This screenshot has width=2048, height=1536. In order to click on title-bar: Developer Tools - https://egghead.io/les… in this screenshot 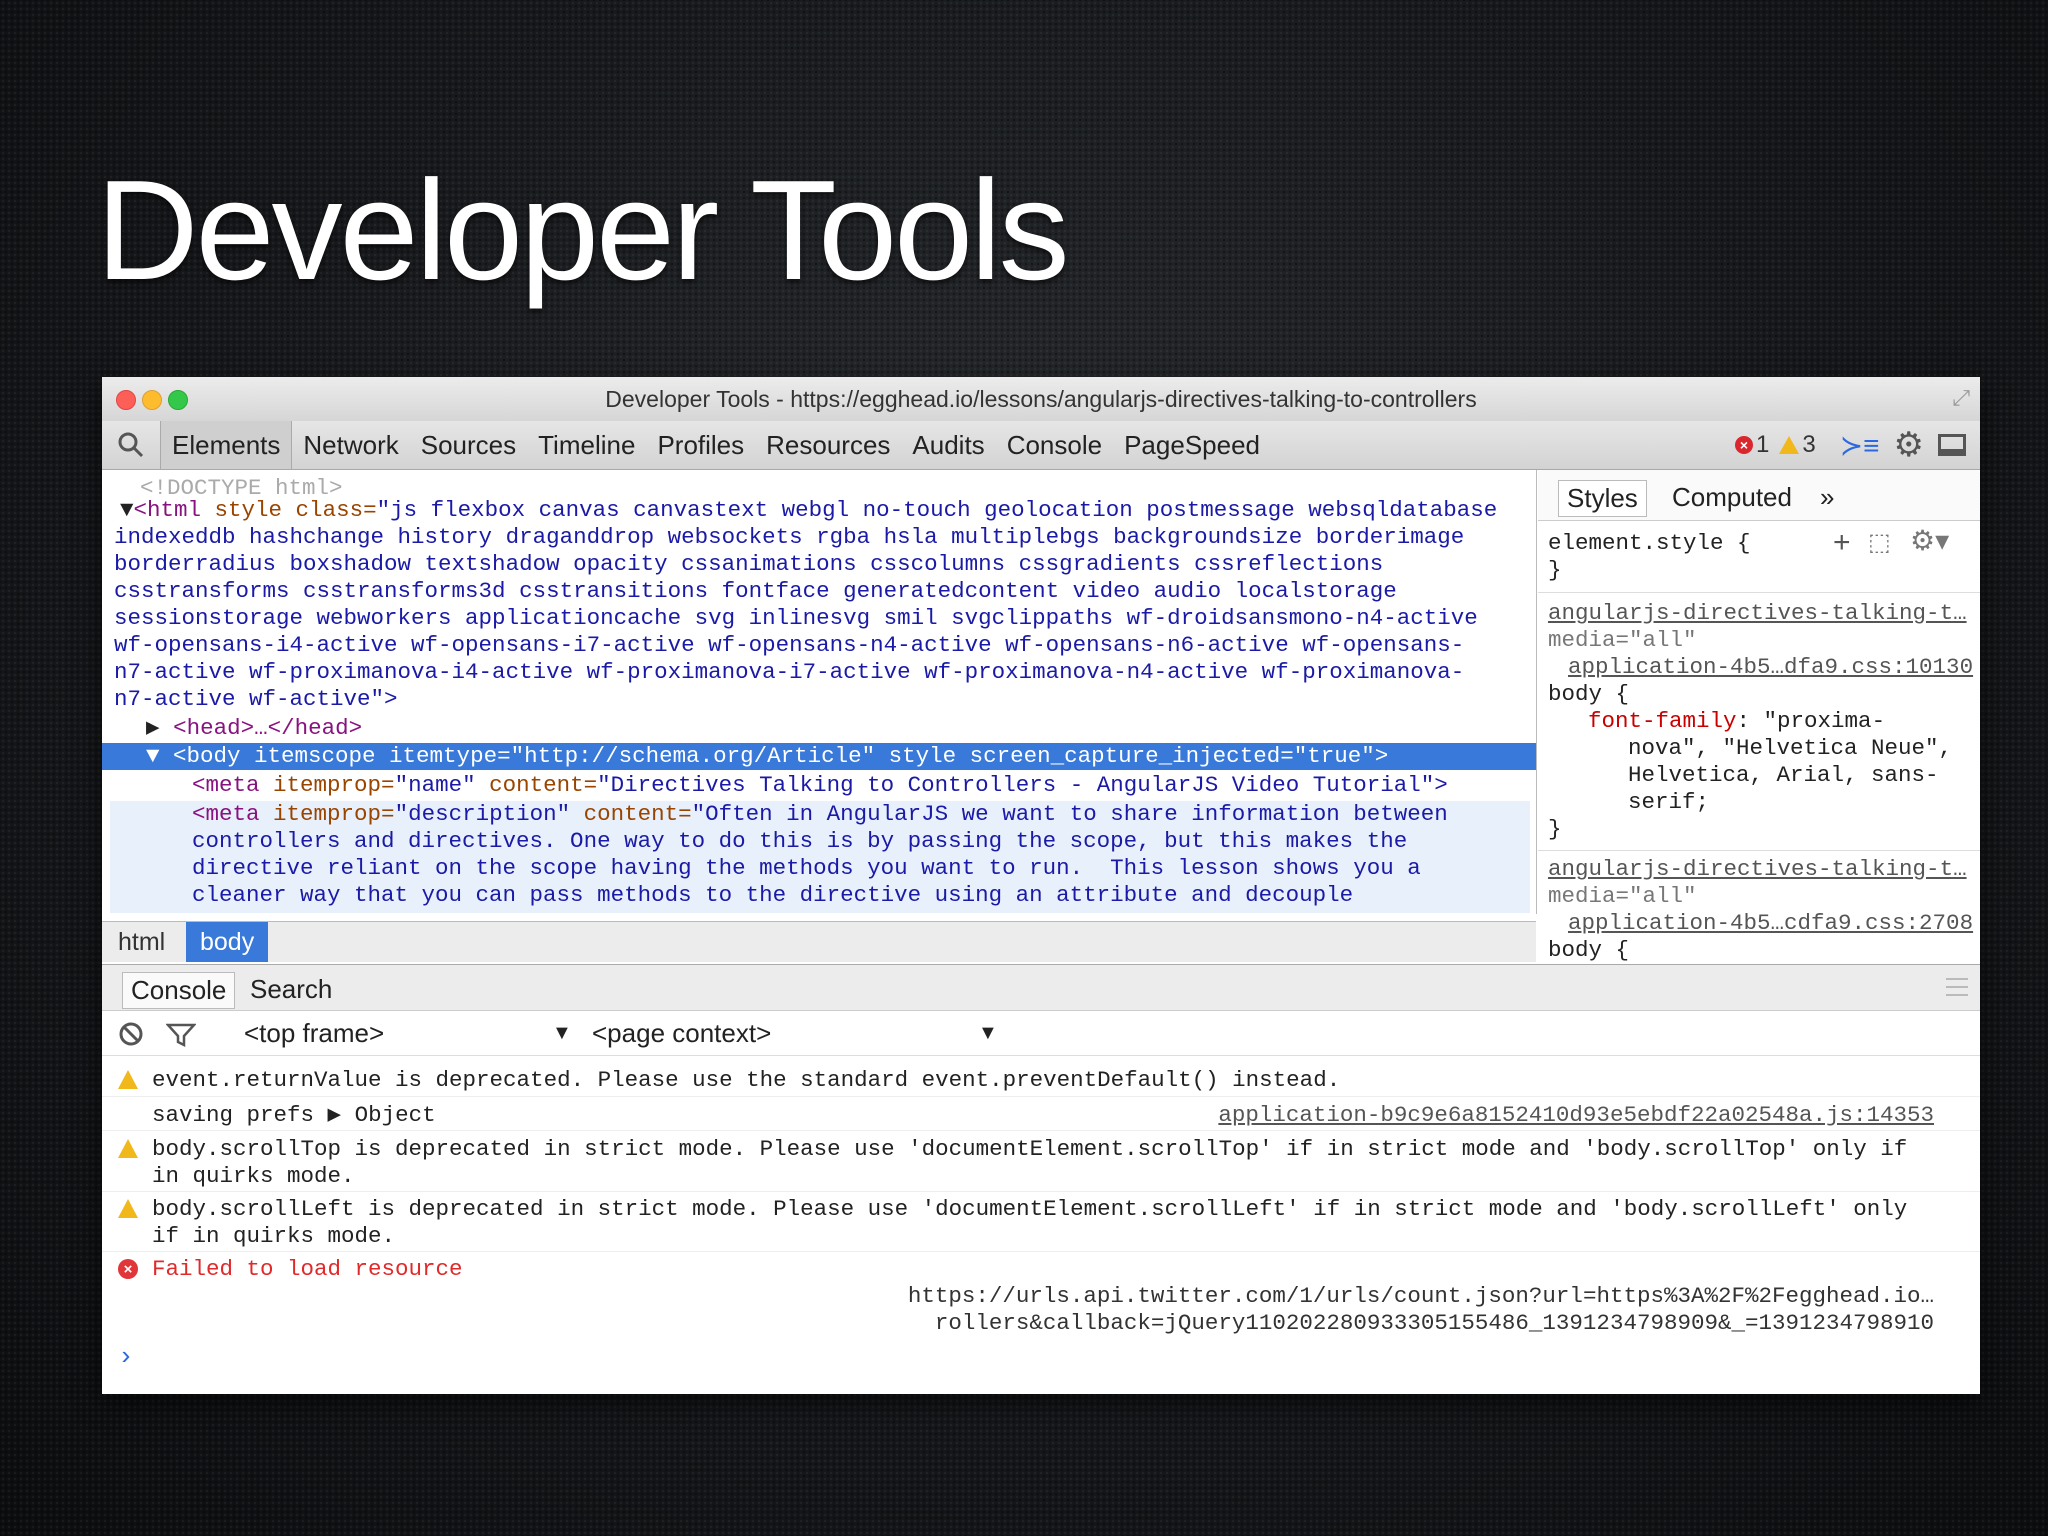, I will do `click(1041, 399)`.